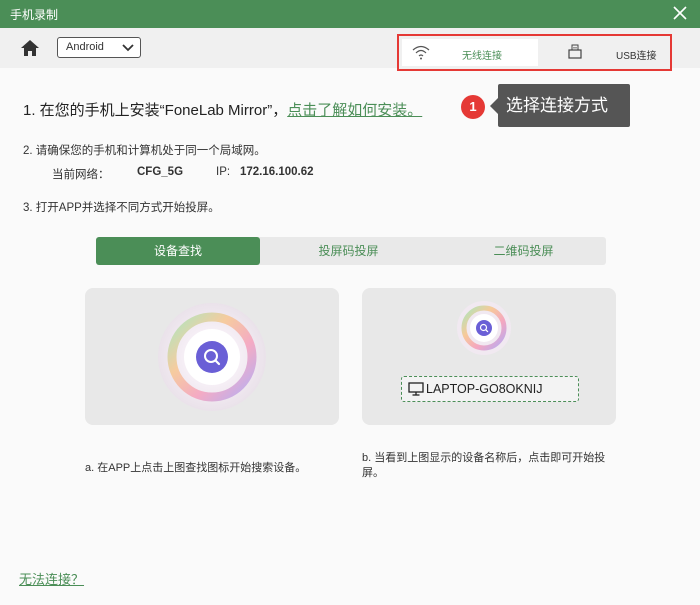 The image size is (700, 605). What do you see at coordinates (484, 389) in the screenshot?
I see `device-name: LAPTOP-GO8OKNIJ` at bounding box center [484, 389].